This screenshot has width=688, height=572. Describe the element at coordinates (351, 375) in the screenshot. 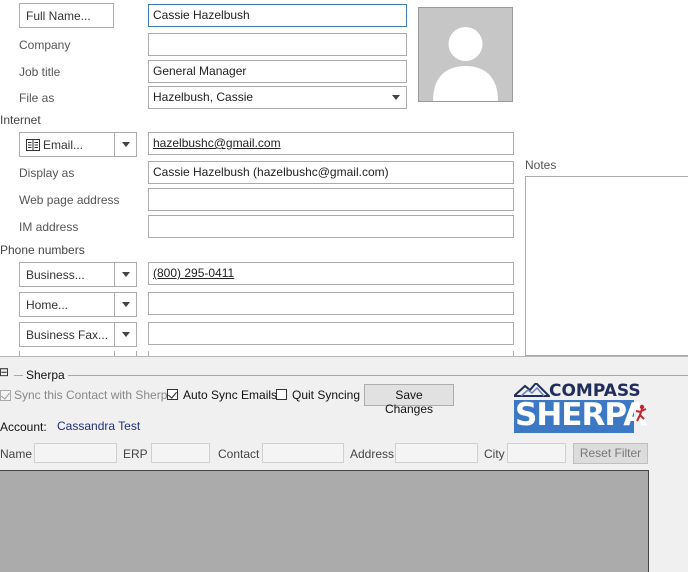

I see `groupbox-line` at that location.